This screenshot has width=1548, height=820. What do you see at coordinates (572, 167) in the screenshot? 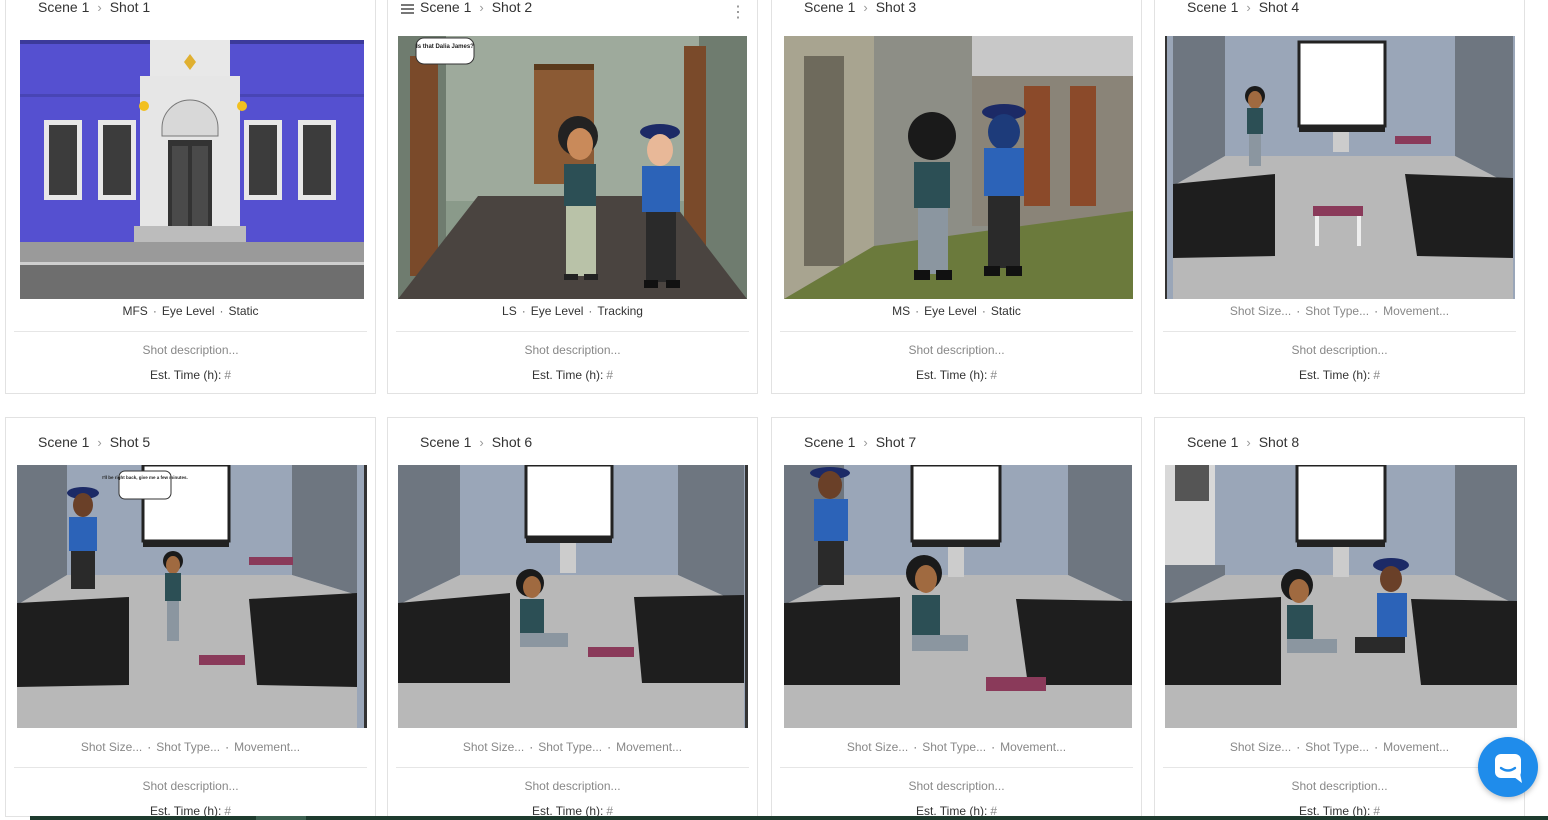
I see `shot-thumbnail: Is that Dalia James?` at bounding box center [572, 167].